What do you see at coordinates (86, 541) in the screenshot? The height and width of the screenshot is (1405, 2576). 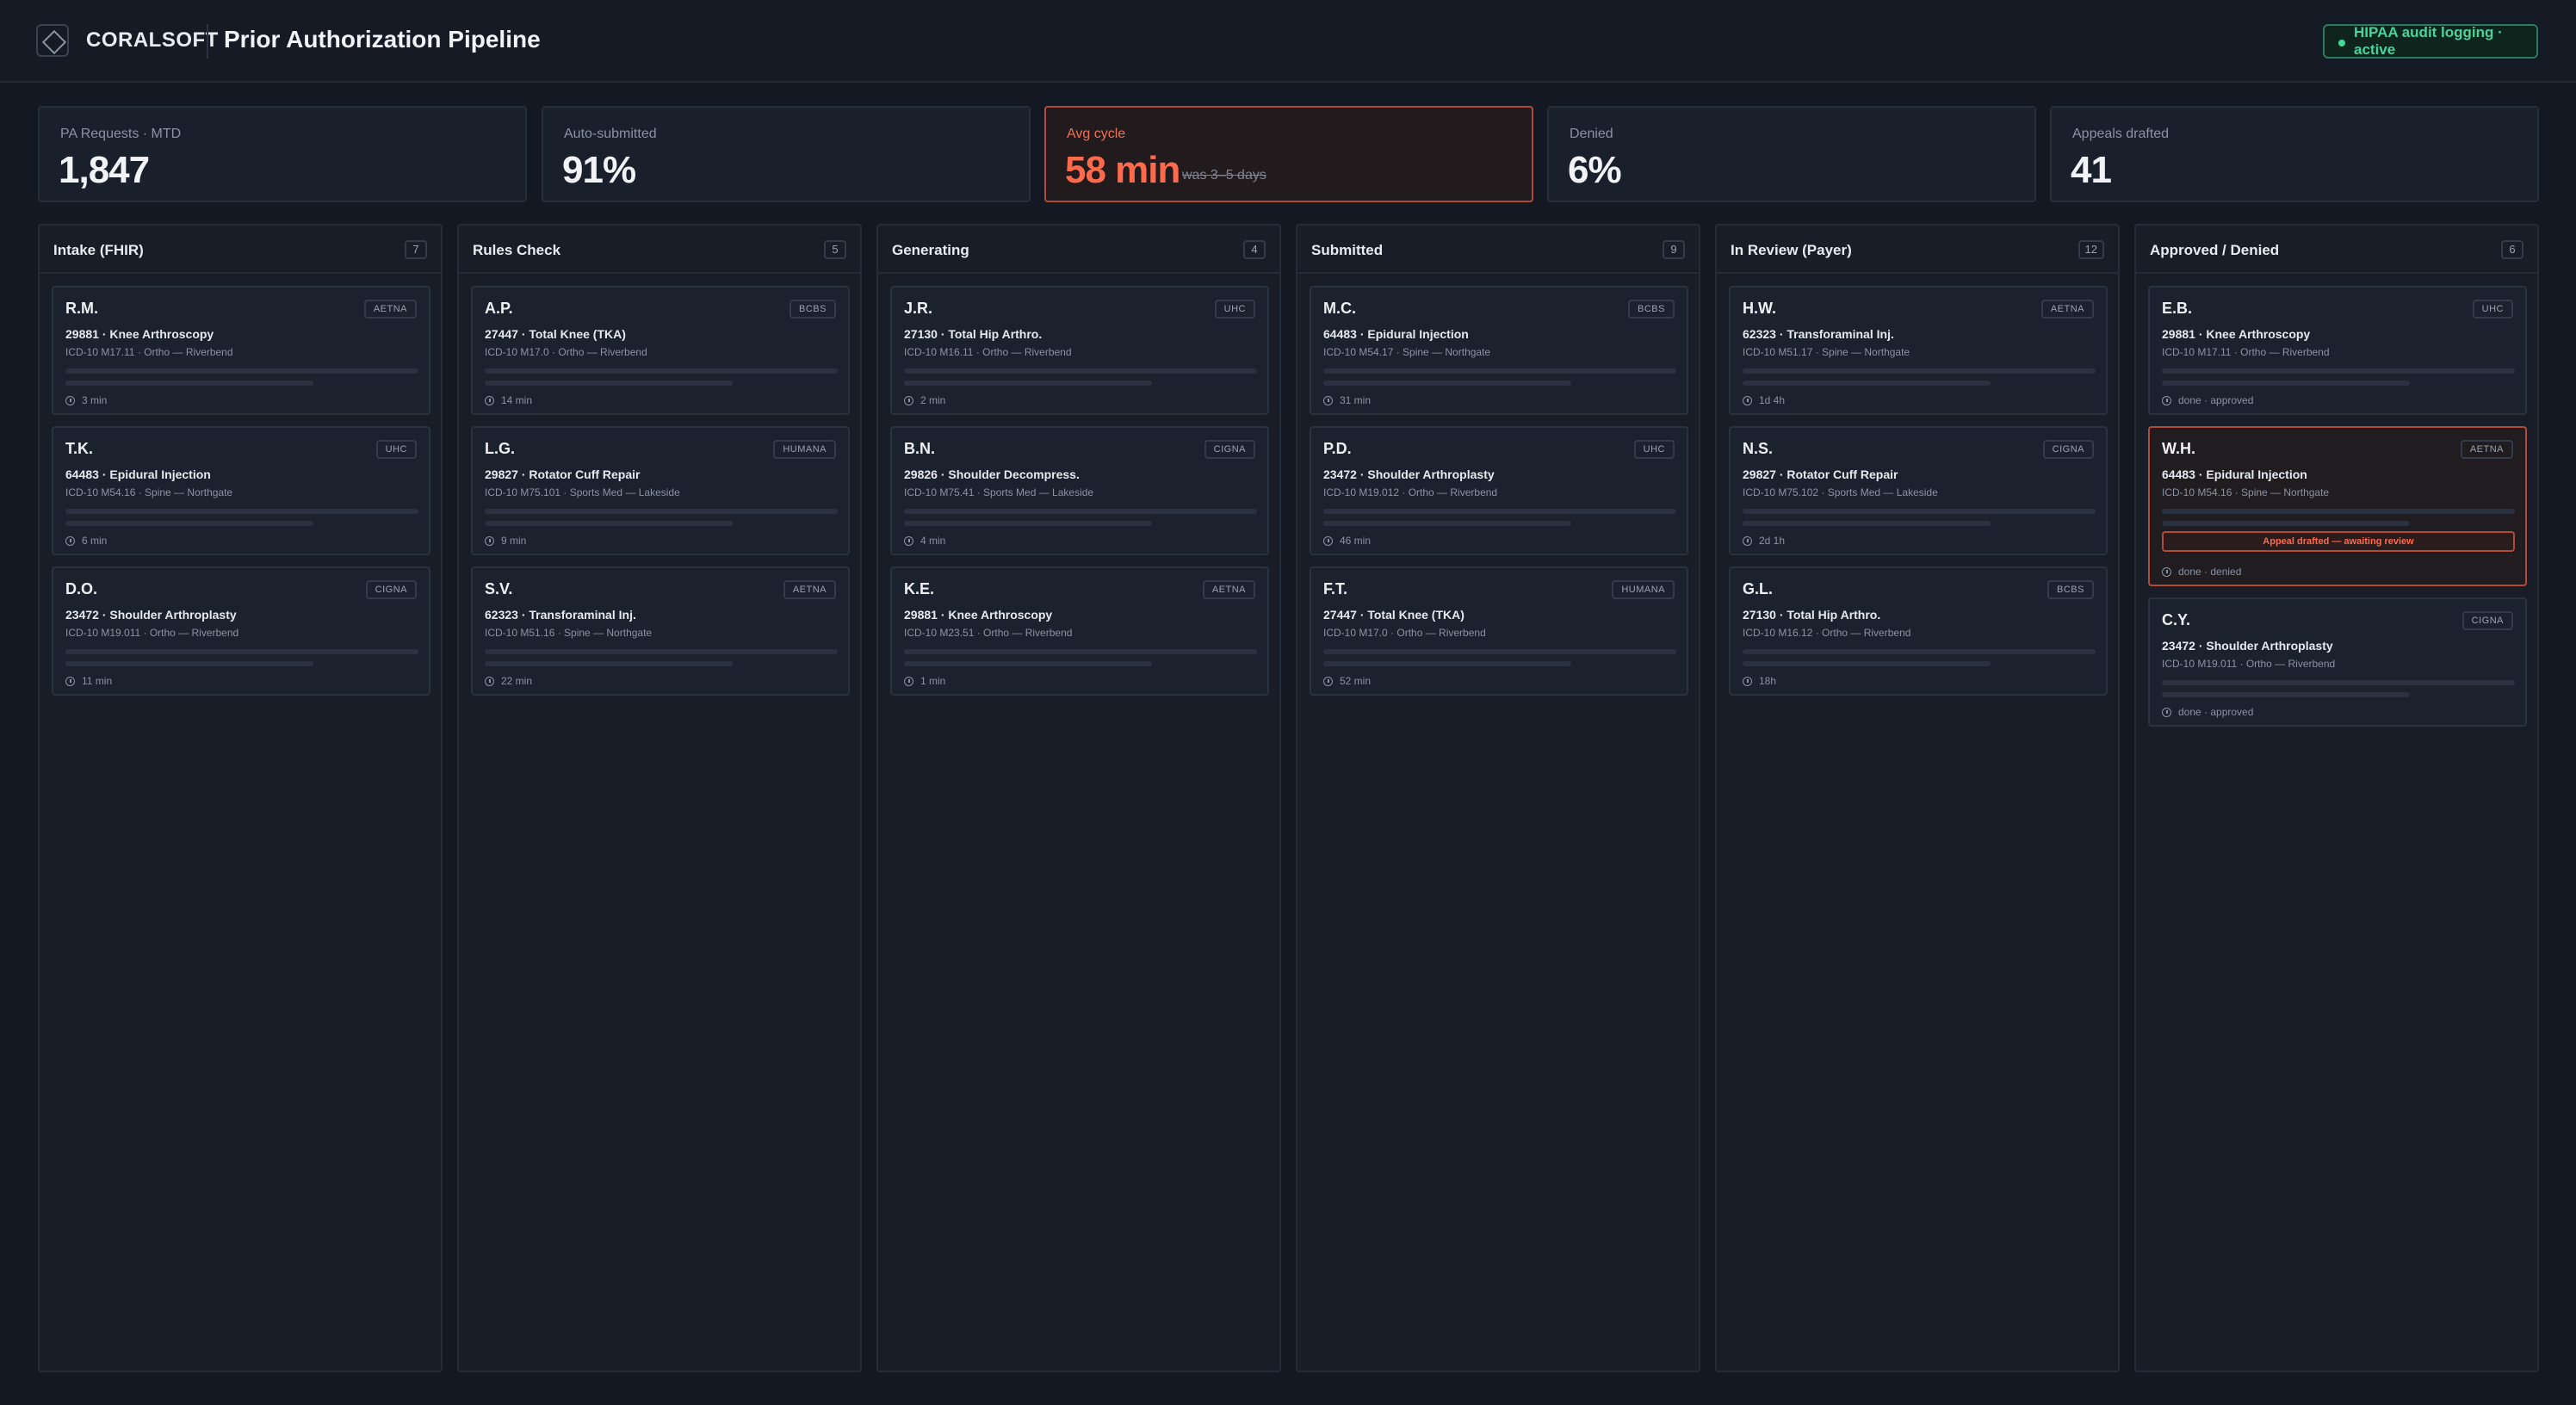 I see `elapsed-time: 6 min` at bounding box center [86, 541].